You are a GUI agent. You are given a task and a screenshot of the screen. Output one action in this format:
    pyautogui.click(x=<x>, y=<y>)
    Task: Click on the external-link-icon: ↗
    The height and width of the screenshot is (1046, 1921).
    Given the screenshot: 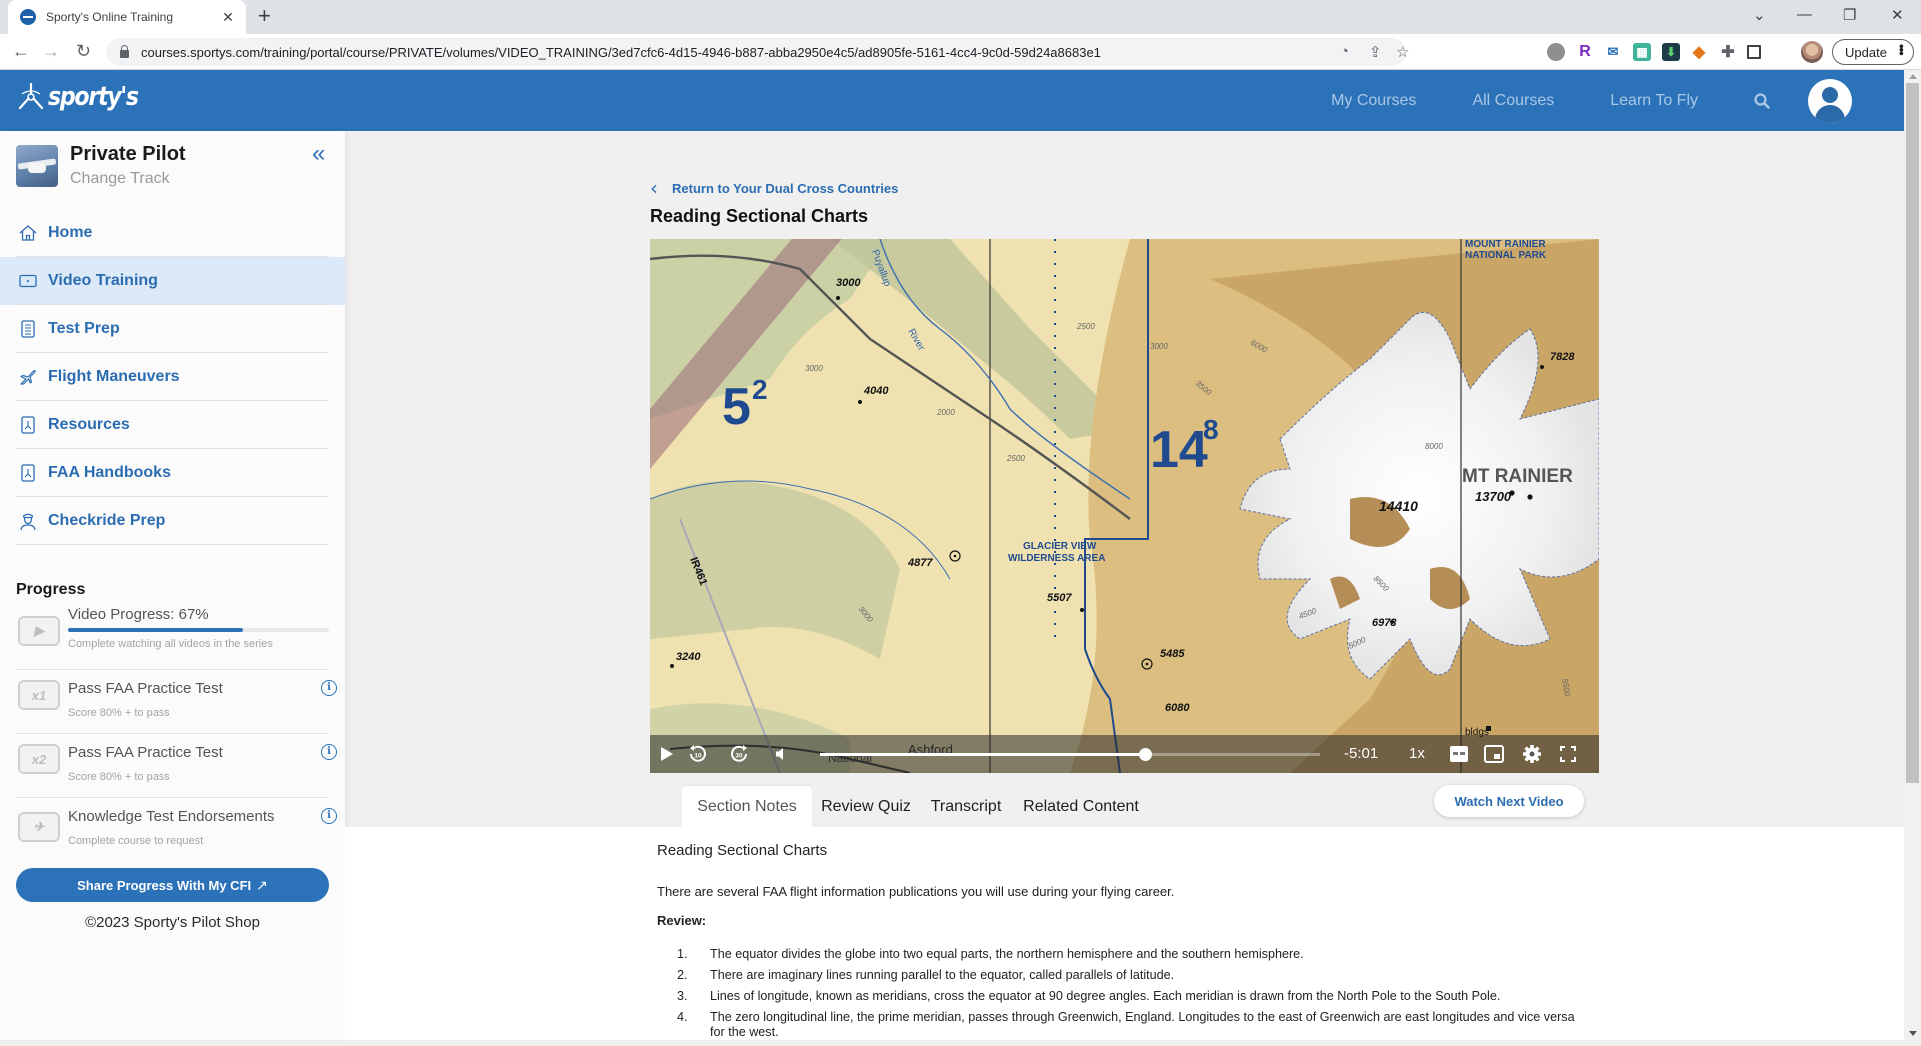 What is the action you would take?
    pyautogui.click(x=262, y=884)
    